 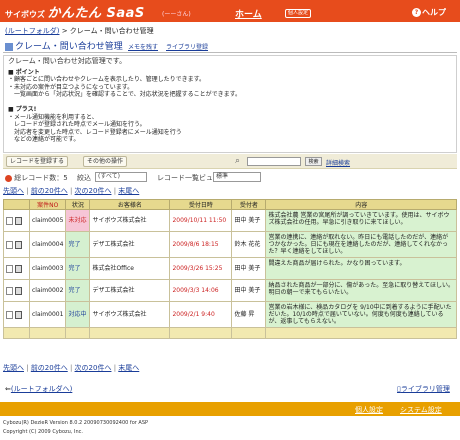 I want to click on home-link: ホーム, so click(x=248, y=13).